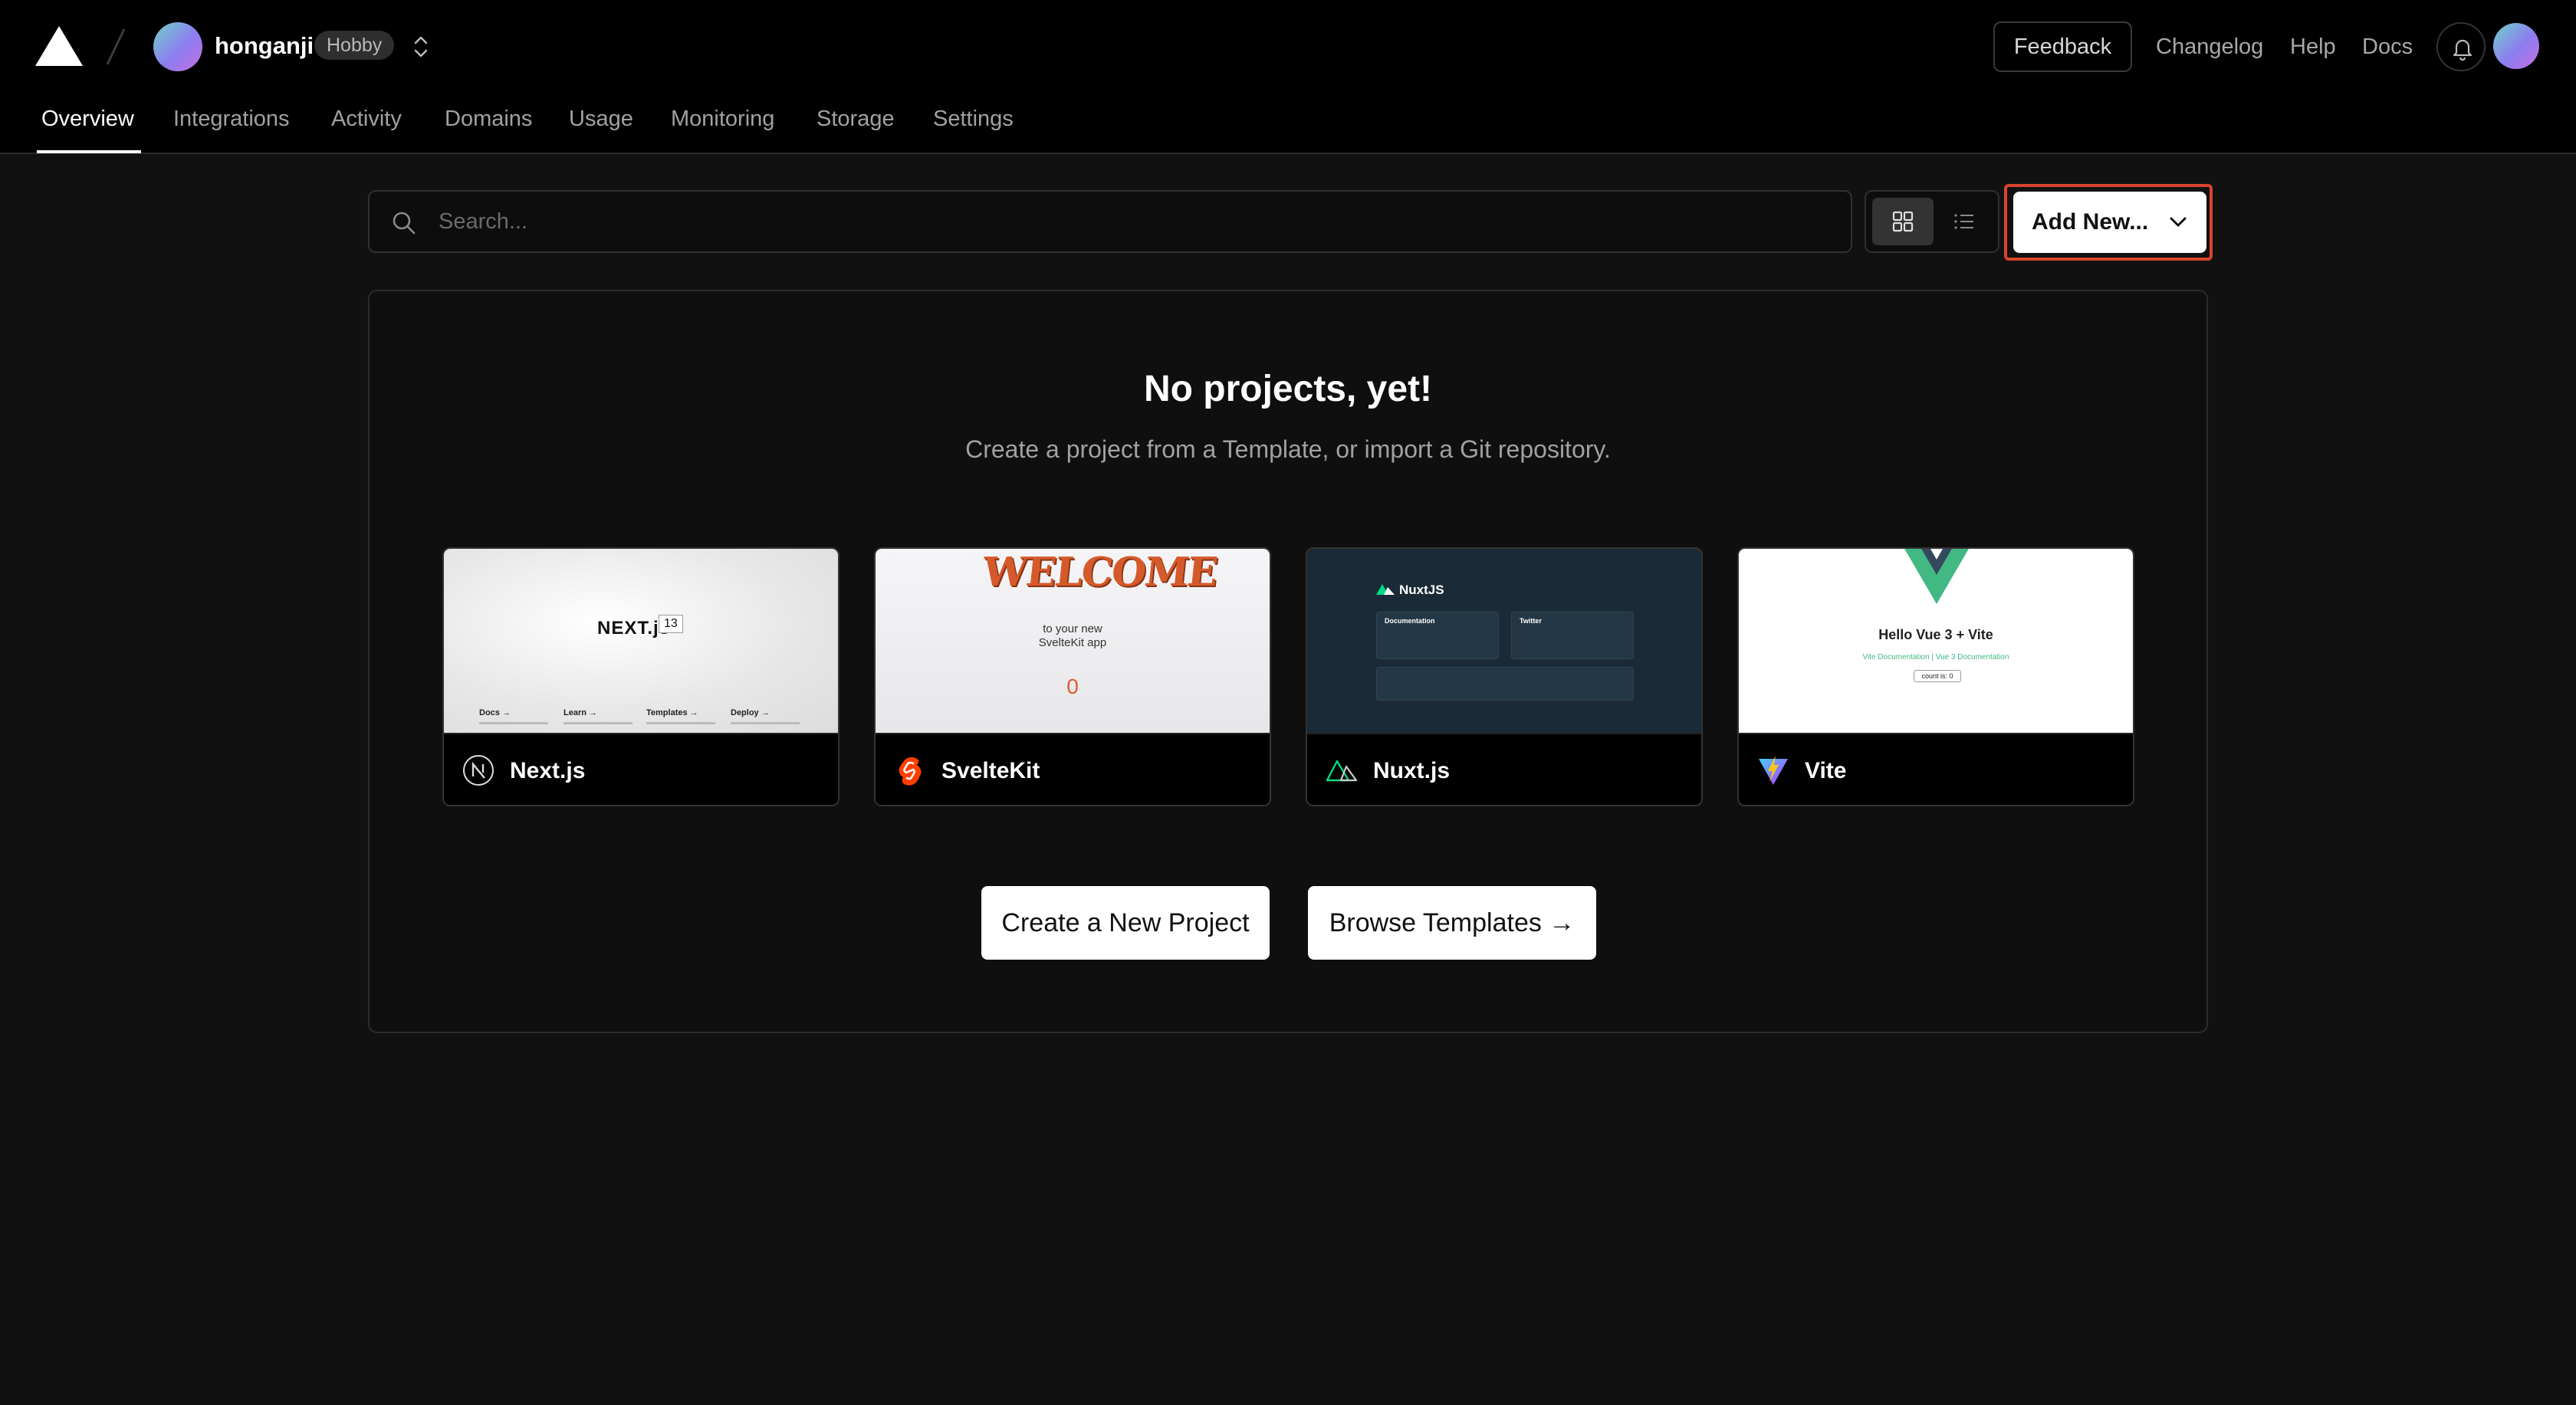 The height and width of the screenshot is (1405, 2576). Describe the element at coordinates (355, 45) in the screenshot. I see `plan-badge: Hobby` at that location.